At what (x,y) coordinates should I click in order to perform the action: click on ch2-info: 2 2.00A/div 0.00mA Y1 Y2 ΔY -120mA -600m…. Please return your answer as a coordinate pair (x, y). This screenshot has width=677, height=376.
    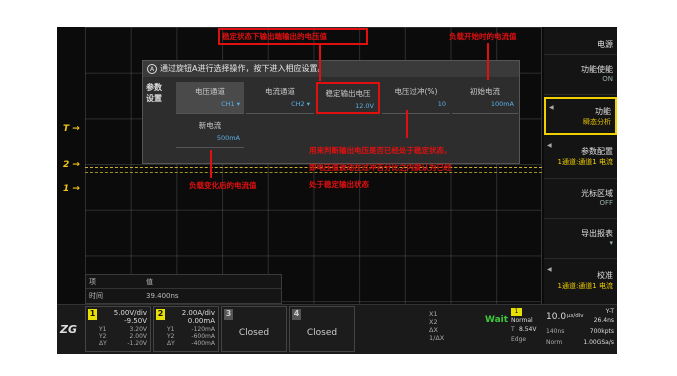
    Looking at the image, I should click on (186, 329).